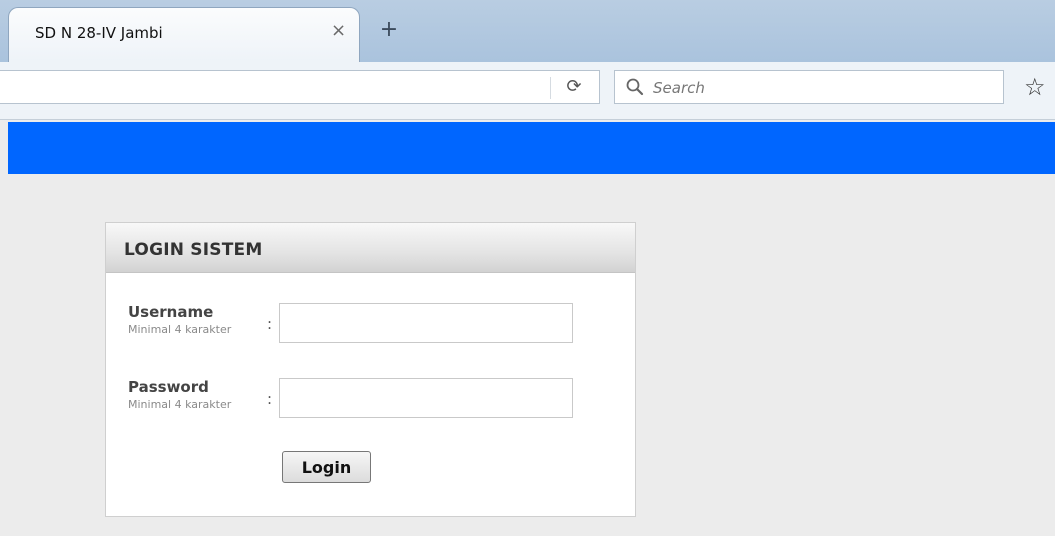 Image resolution: width=1055 pixels, height=536 pixels. I want to click on search-icon, so click(635, 87).